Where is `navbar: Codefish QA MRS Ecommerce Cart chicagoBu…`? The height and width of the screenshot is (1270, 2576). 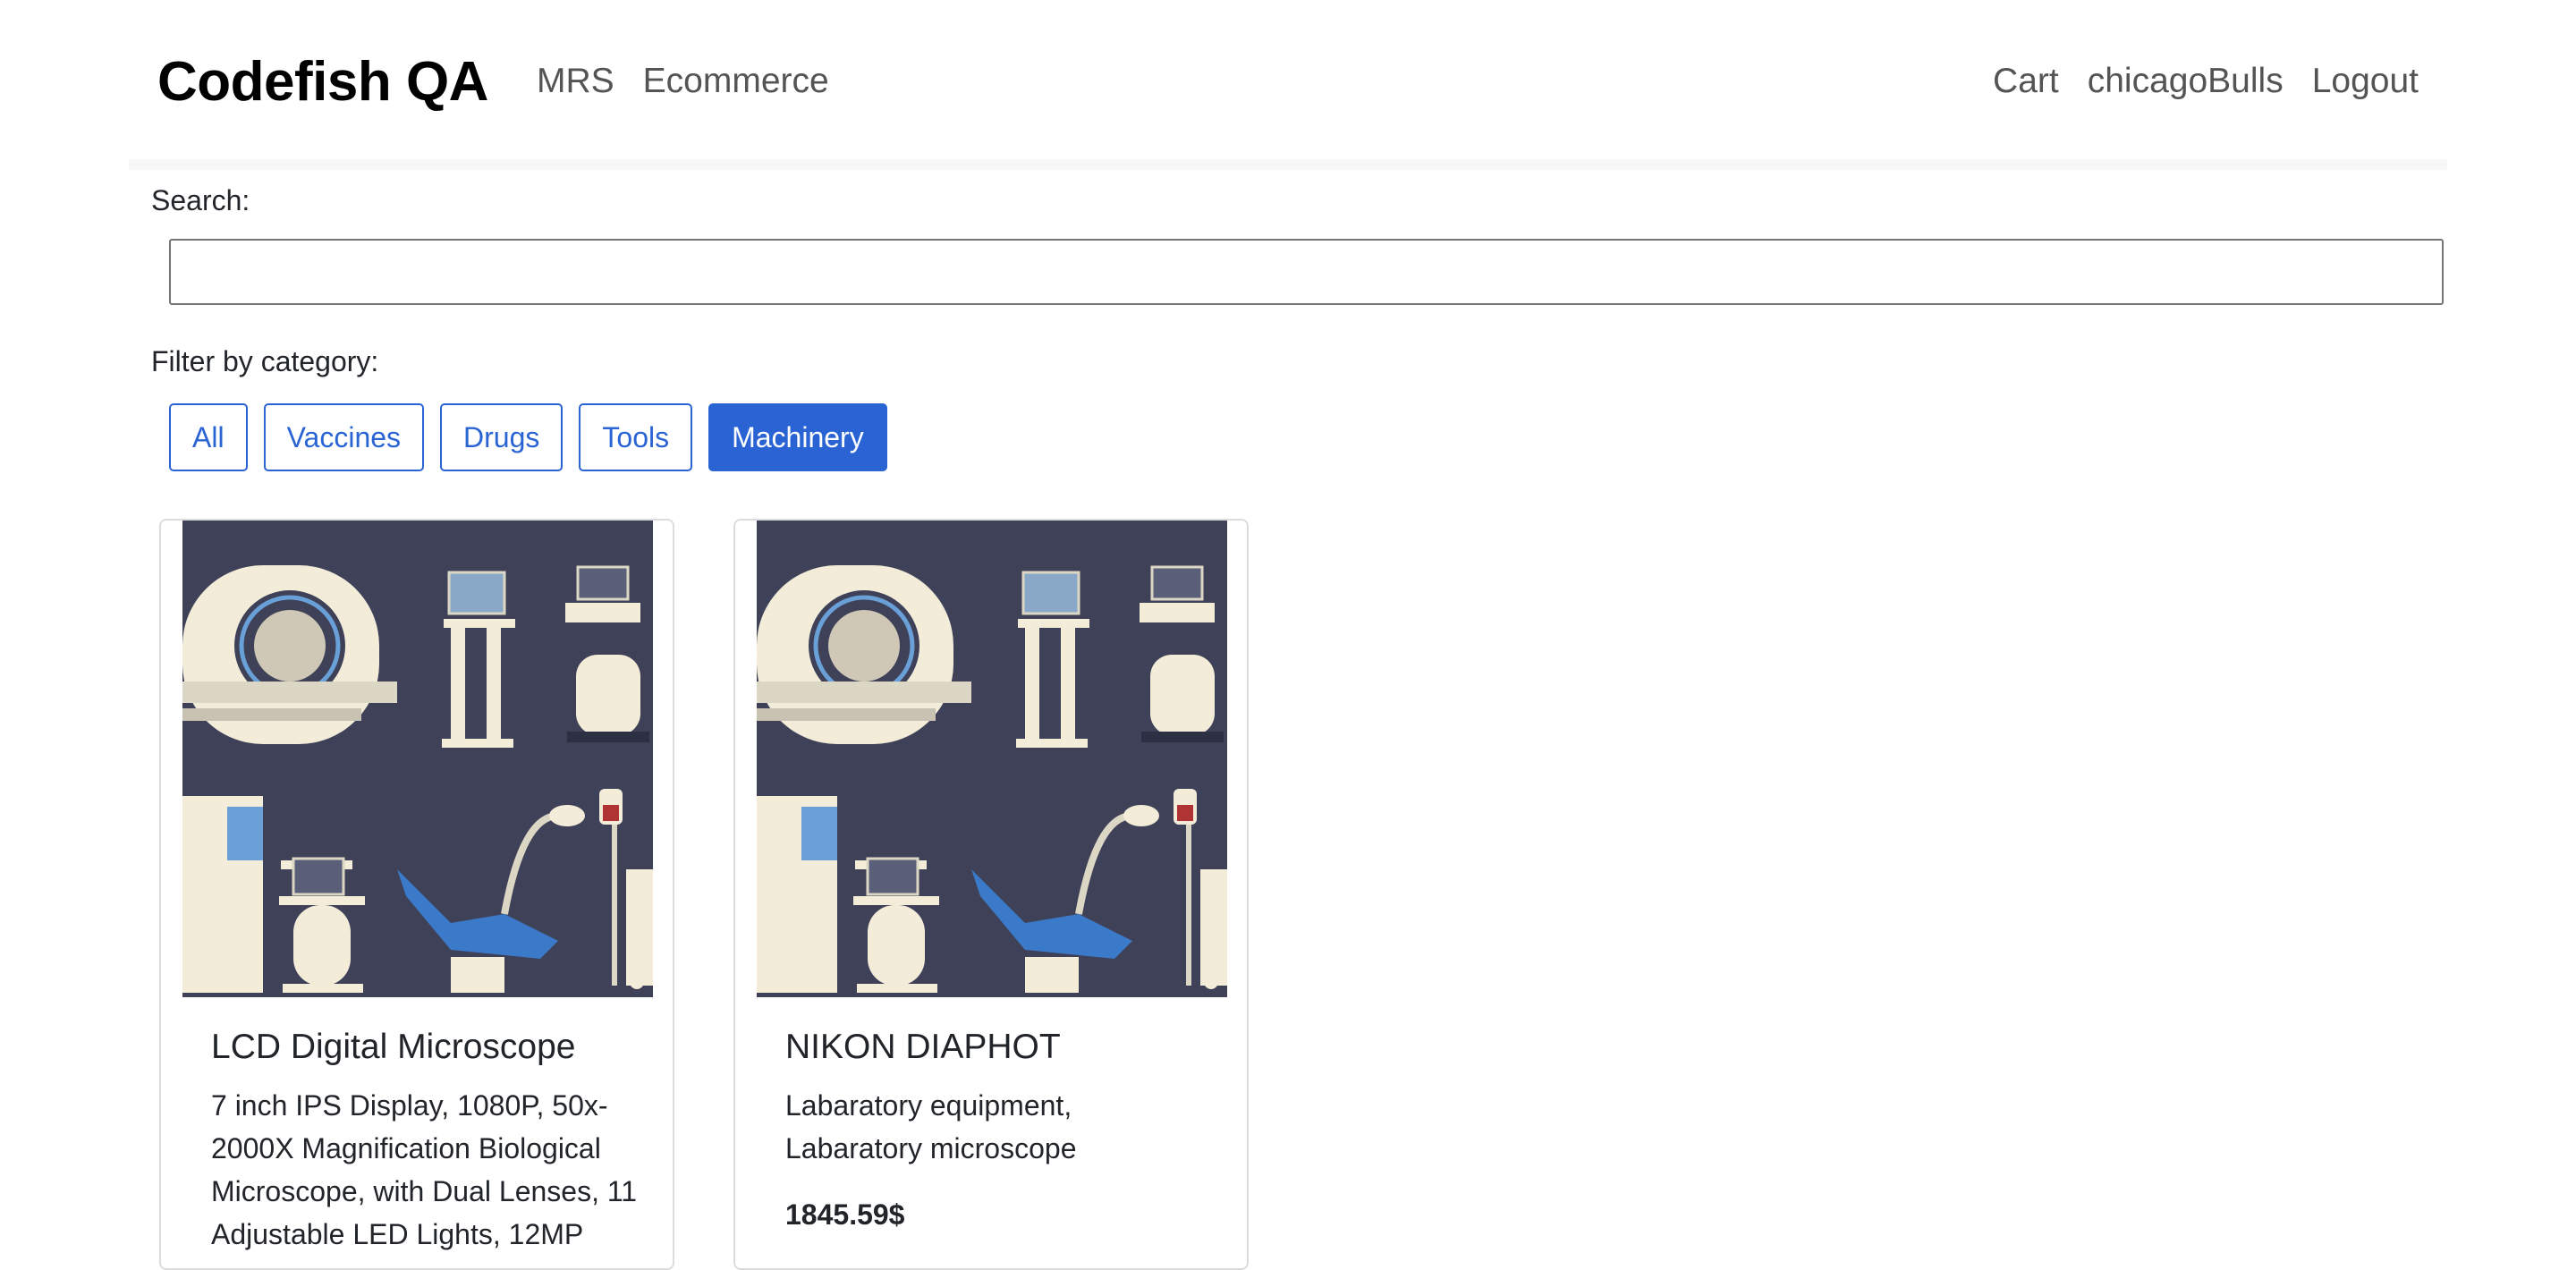 navbar: Codefish QA MRS Ecommerce Cart chicagoBu… is located at coordinates (1288, 80).